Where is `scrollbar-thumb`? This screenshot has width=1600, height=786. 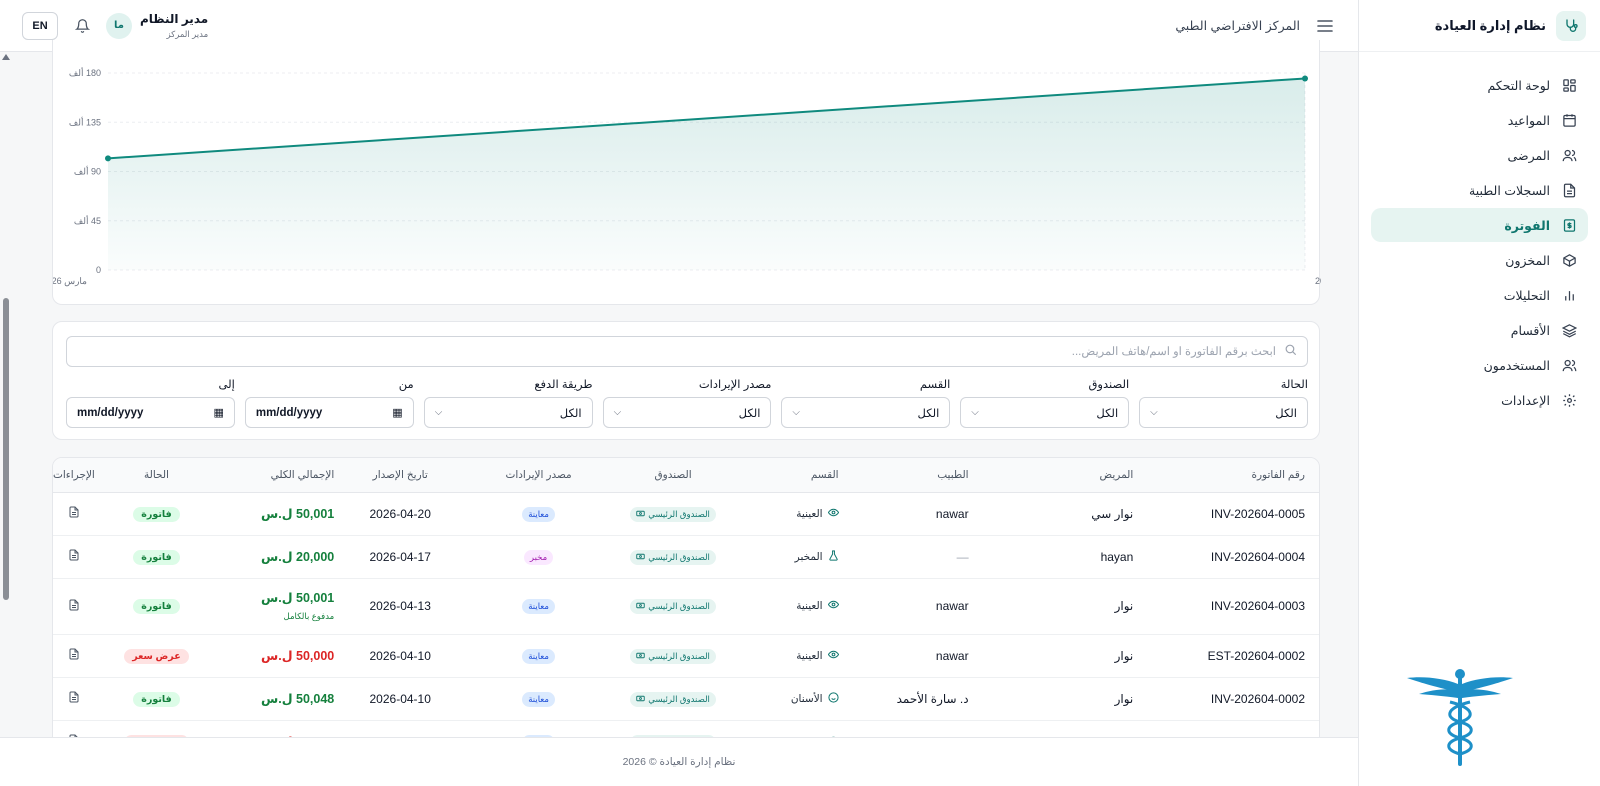
scrollbar-thumb is located at coordinates (6, 449).